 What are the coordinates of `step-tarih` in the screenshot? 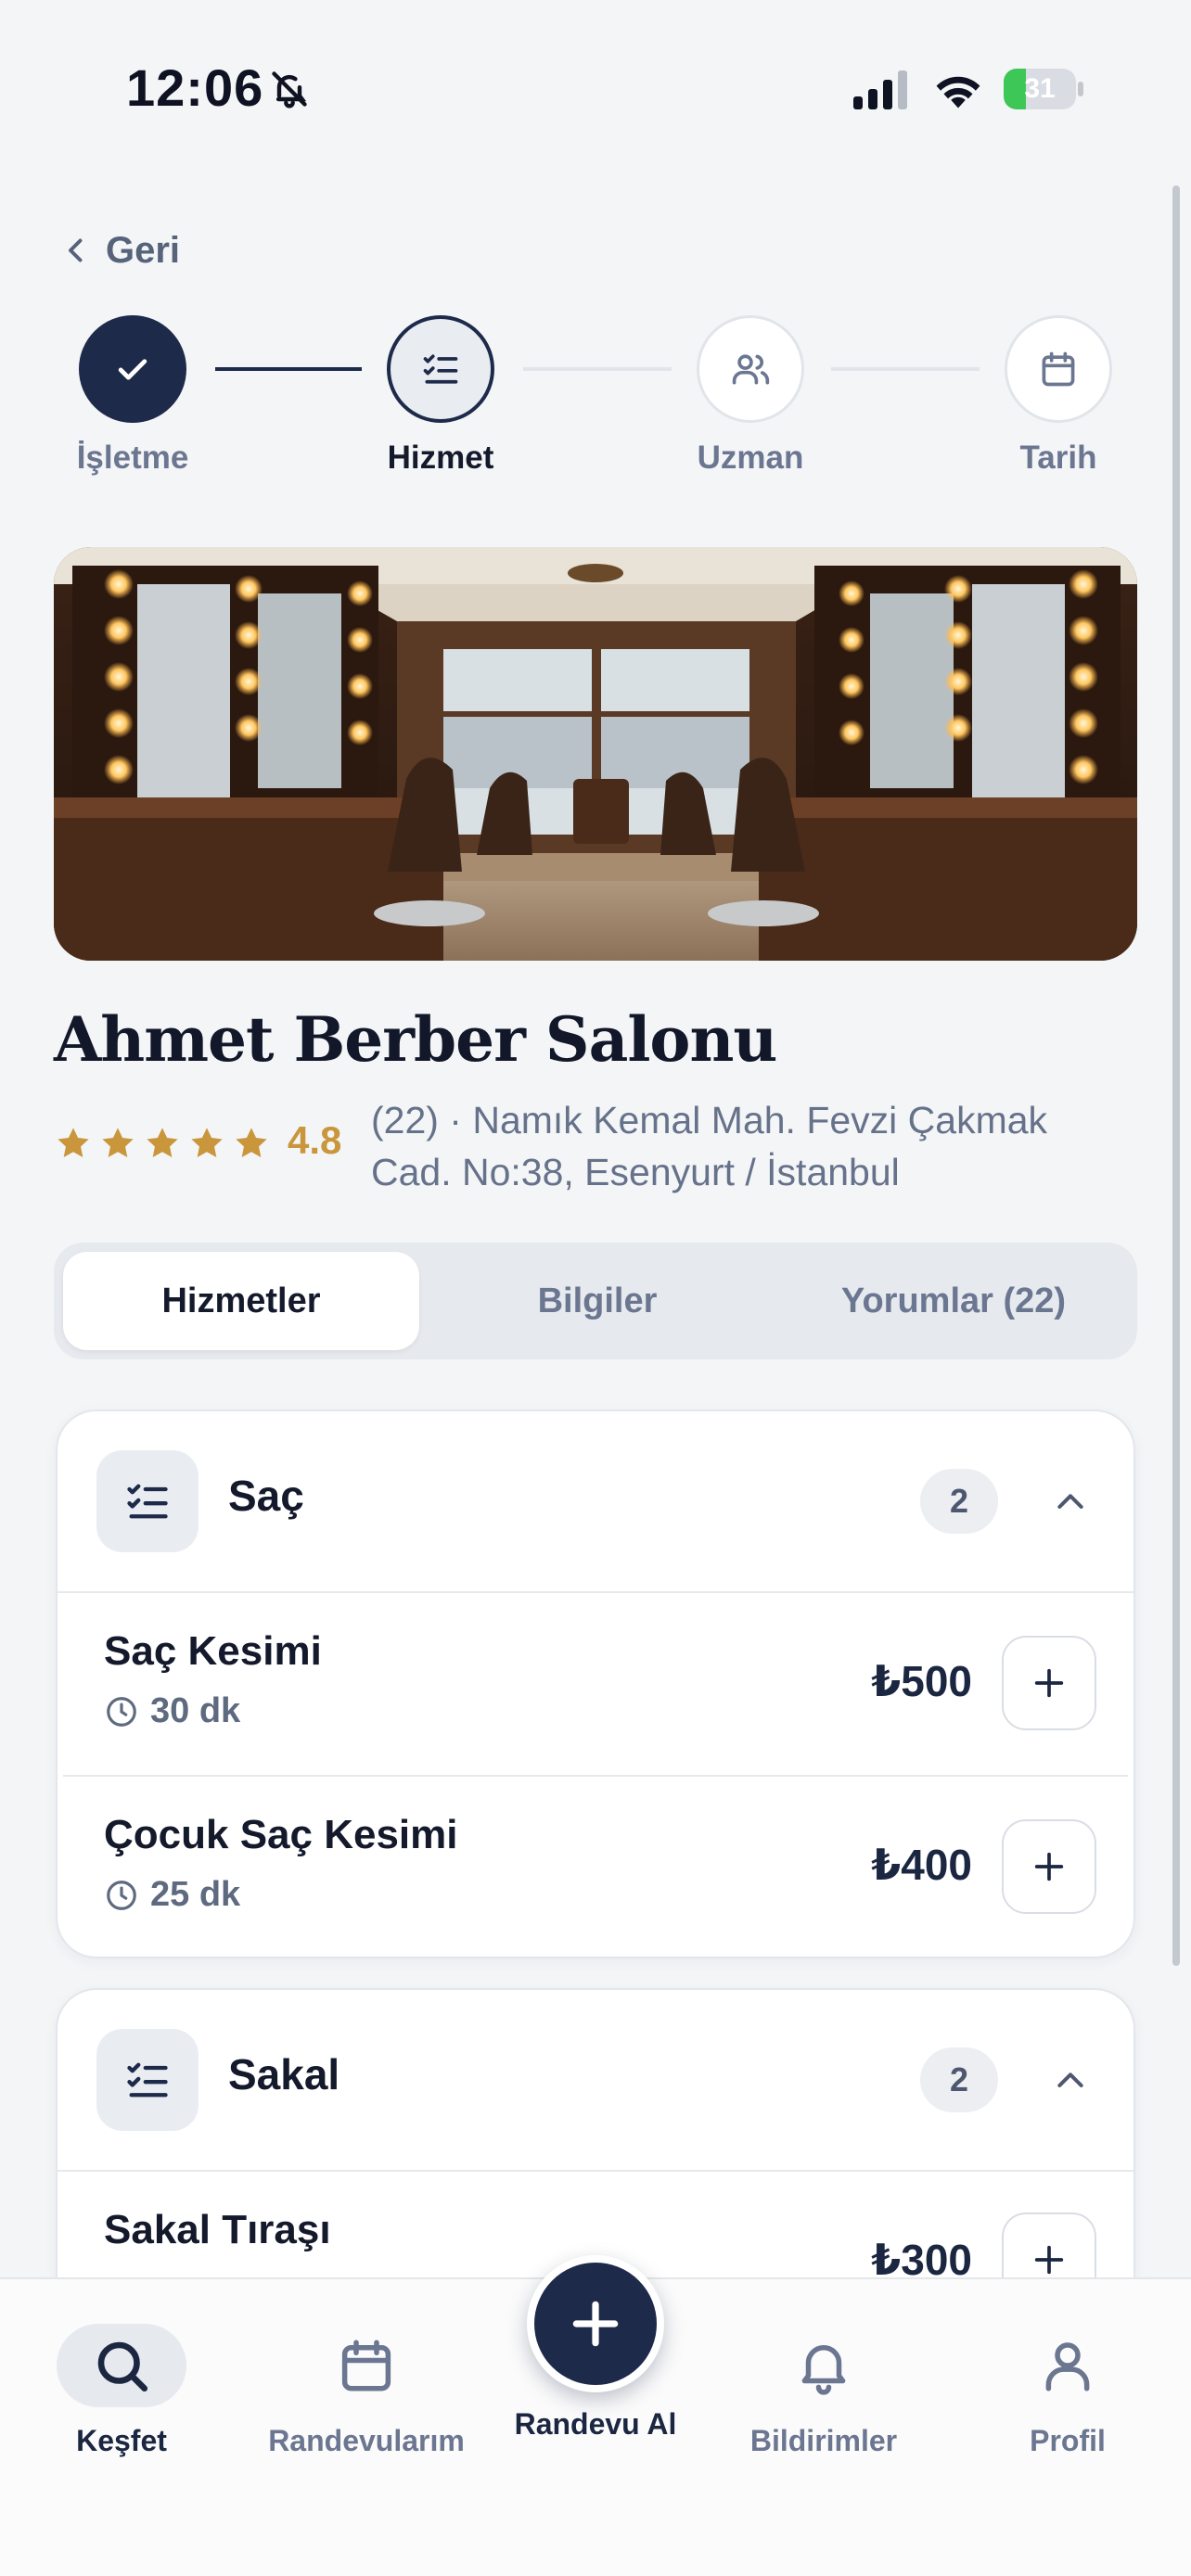 It's located at (1058, 369).